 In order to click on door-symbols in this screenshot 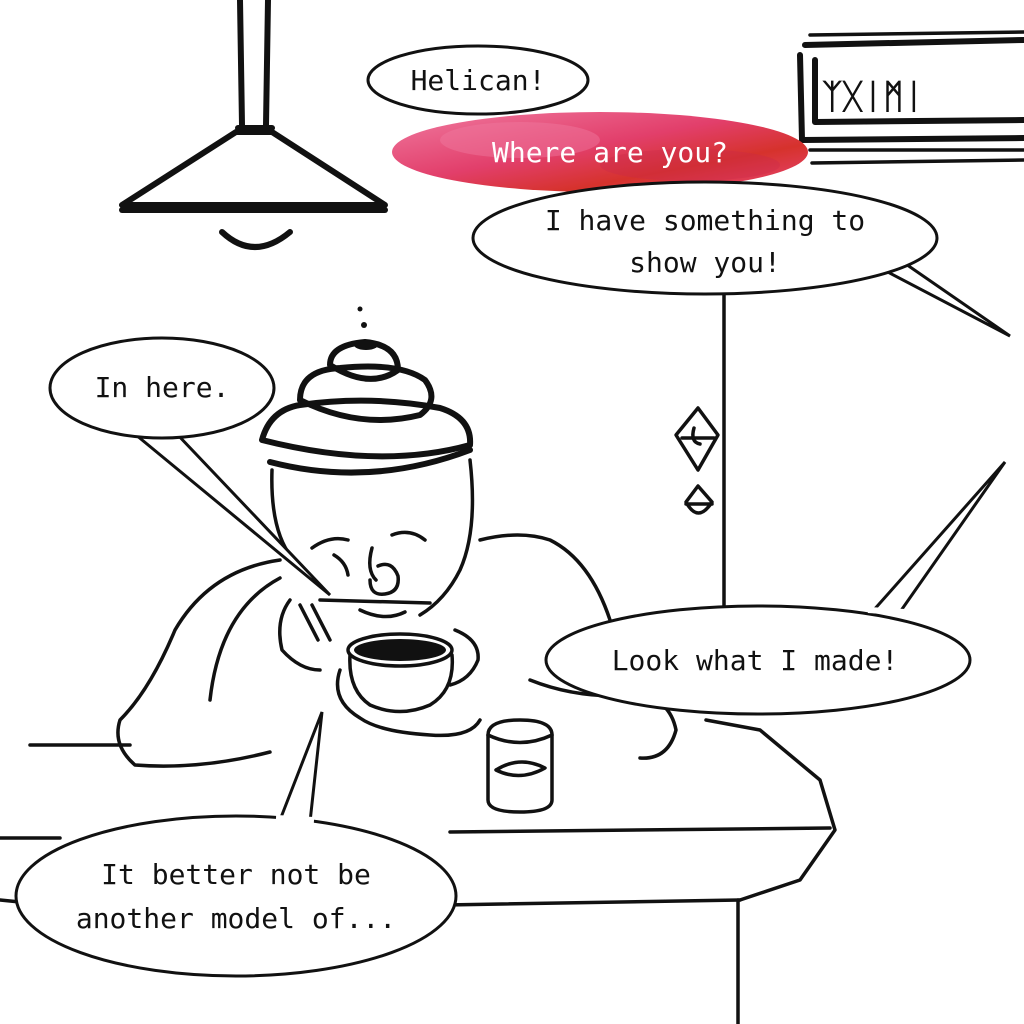, I will do `click(697, 460)`.